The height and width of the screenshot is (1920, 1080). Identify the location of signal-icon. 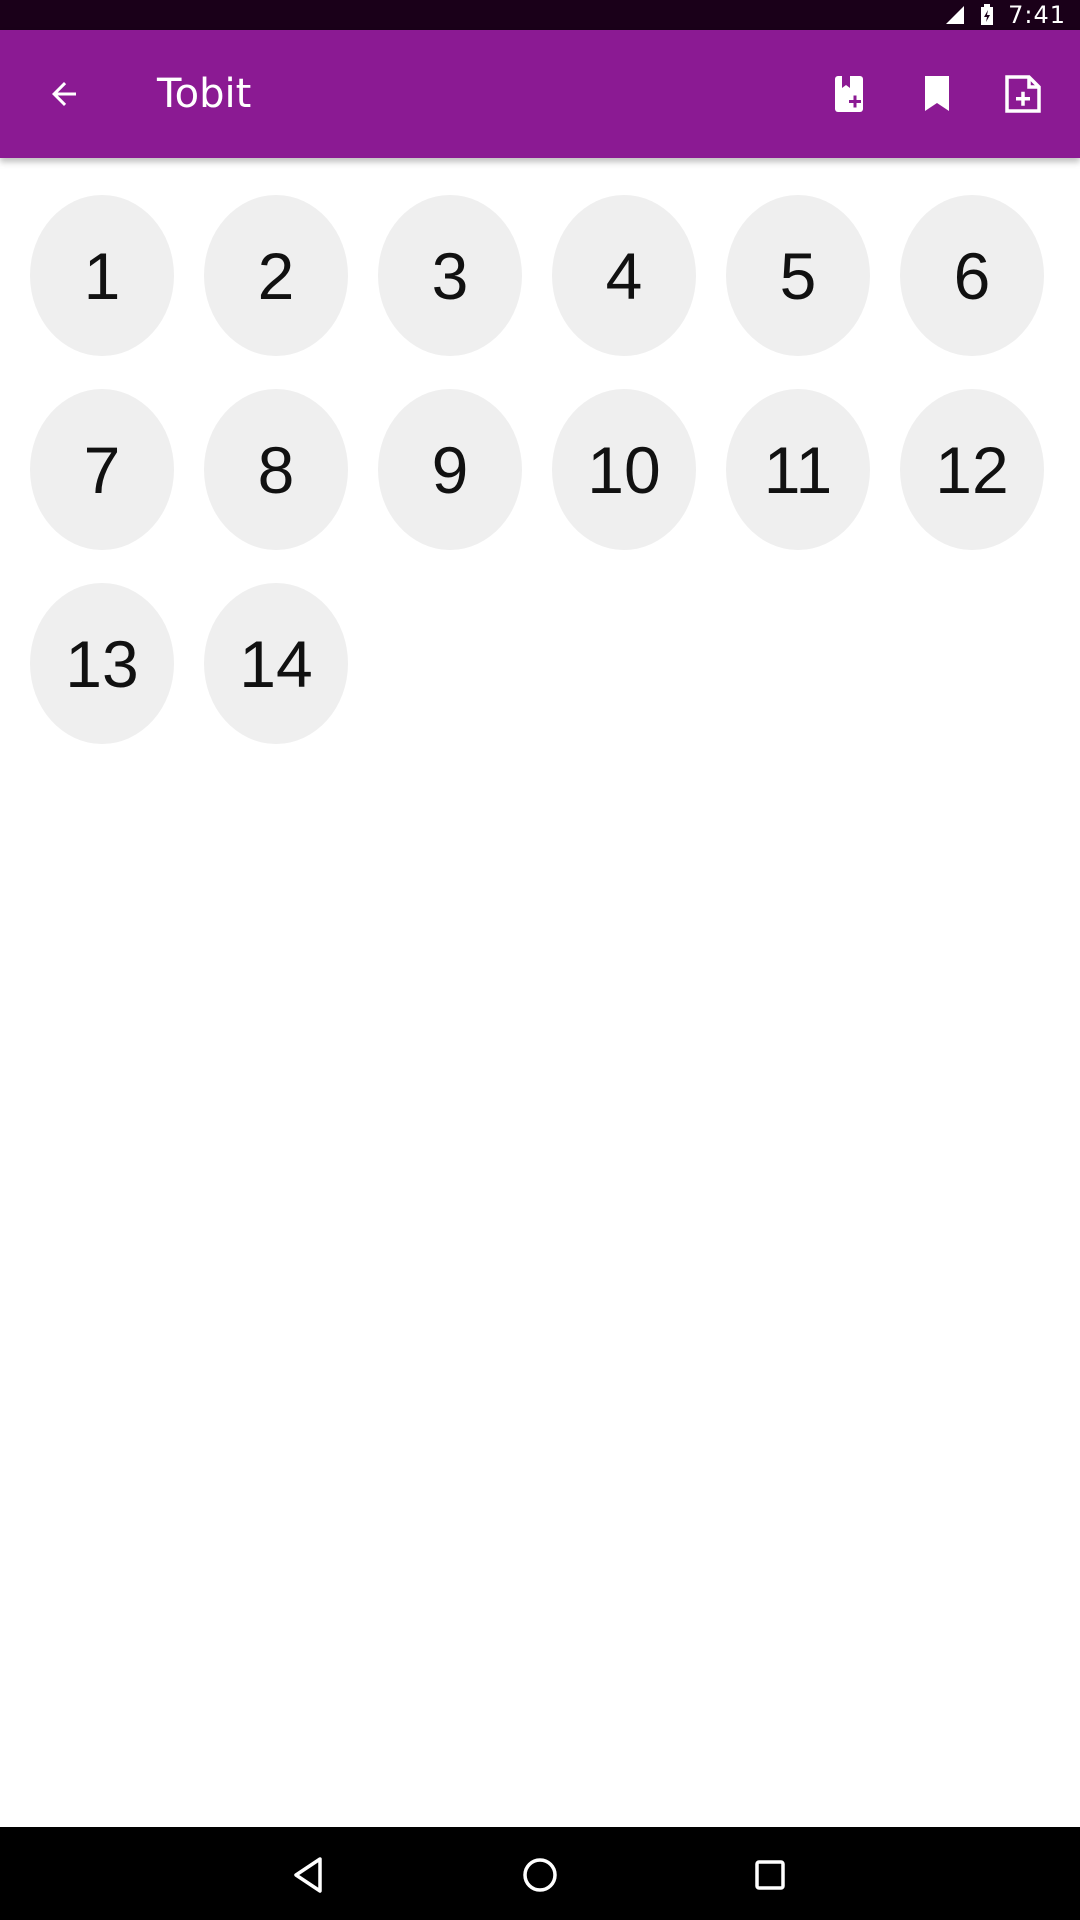
(955, 15).